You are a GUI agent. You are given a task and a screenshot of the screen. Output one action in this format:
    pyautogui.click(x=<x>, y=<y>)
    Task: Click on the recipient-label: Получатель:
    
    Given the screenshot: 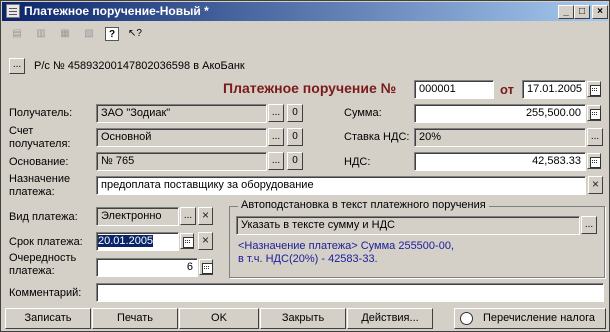 What is the action you would take?
    pyautogui.click(x=41, y=113)
    